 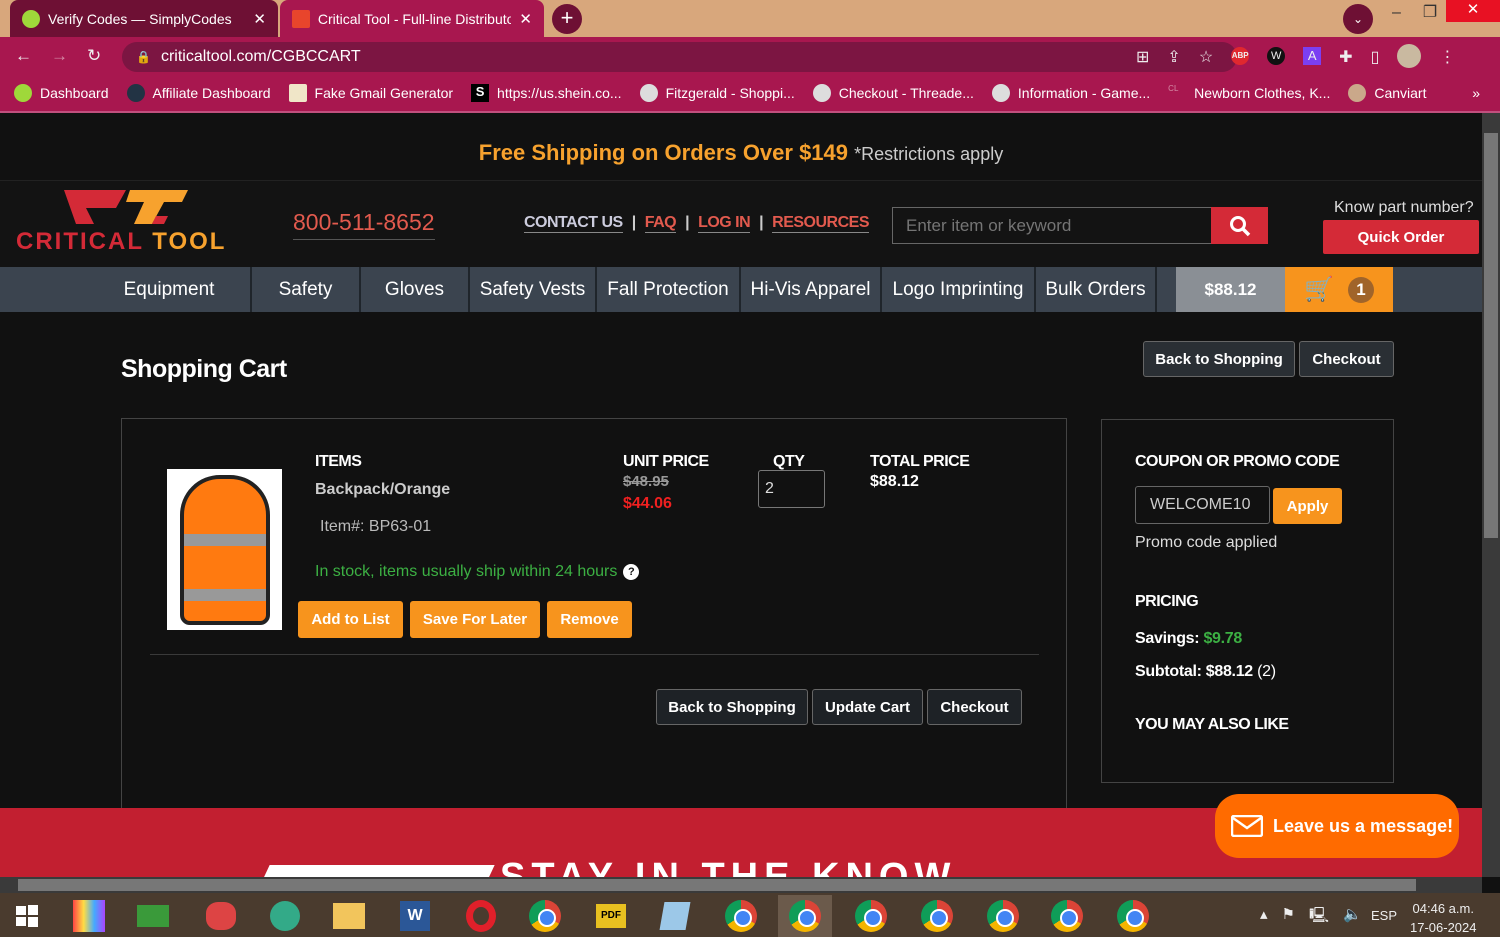 I want to click on nav-bulk-orders: Bulk Orders, so click(x=1096, y=289).